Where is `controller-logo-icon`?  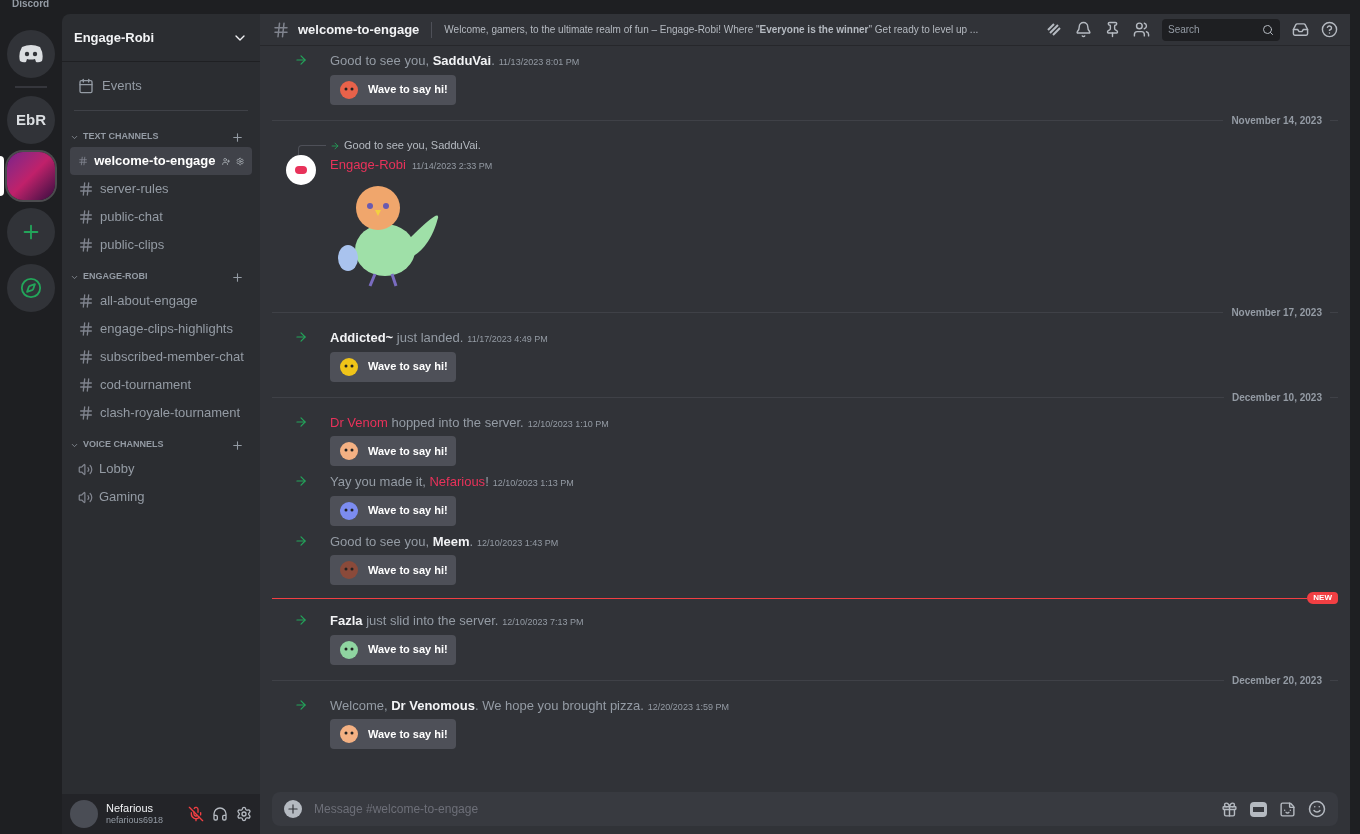 controller-logo-icon is located at coordinates (31, 54).